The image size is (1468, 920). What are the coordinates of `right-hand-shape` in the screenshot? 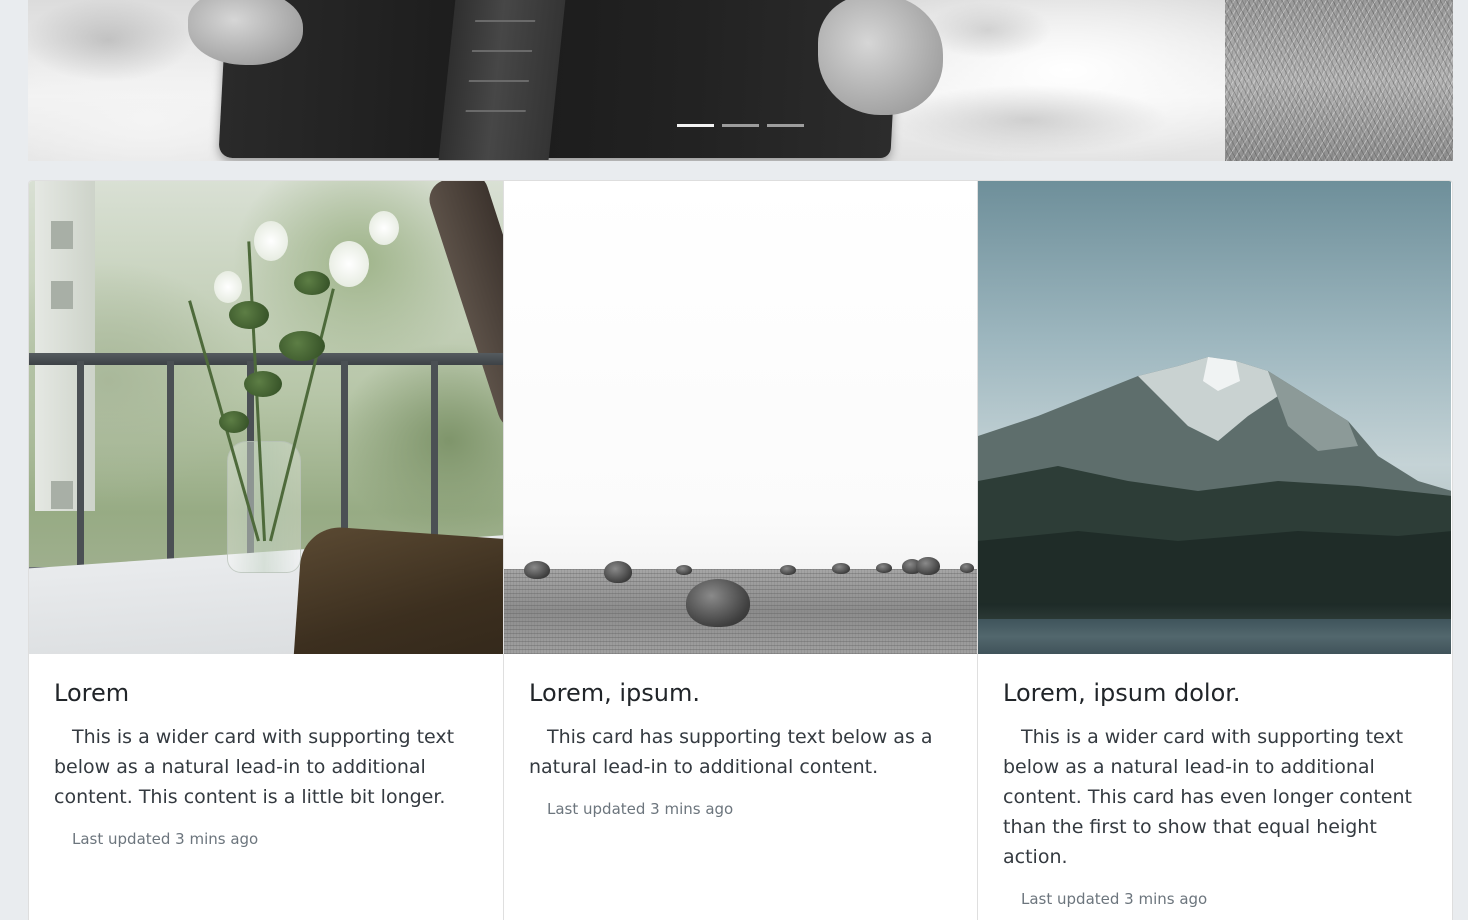 It's located at (880, 57).